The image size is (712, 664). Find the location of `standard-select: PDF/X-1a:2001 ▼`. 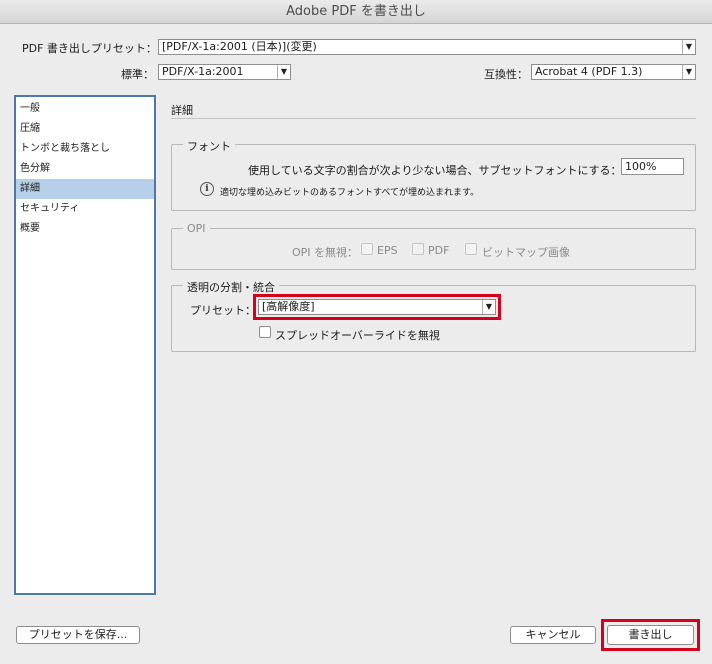

standard-select: PDF/X-1a:2001 ▼ is located at coordinates (224, 72).